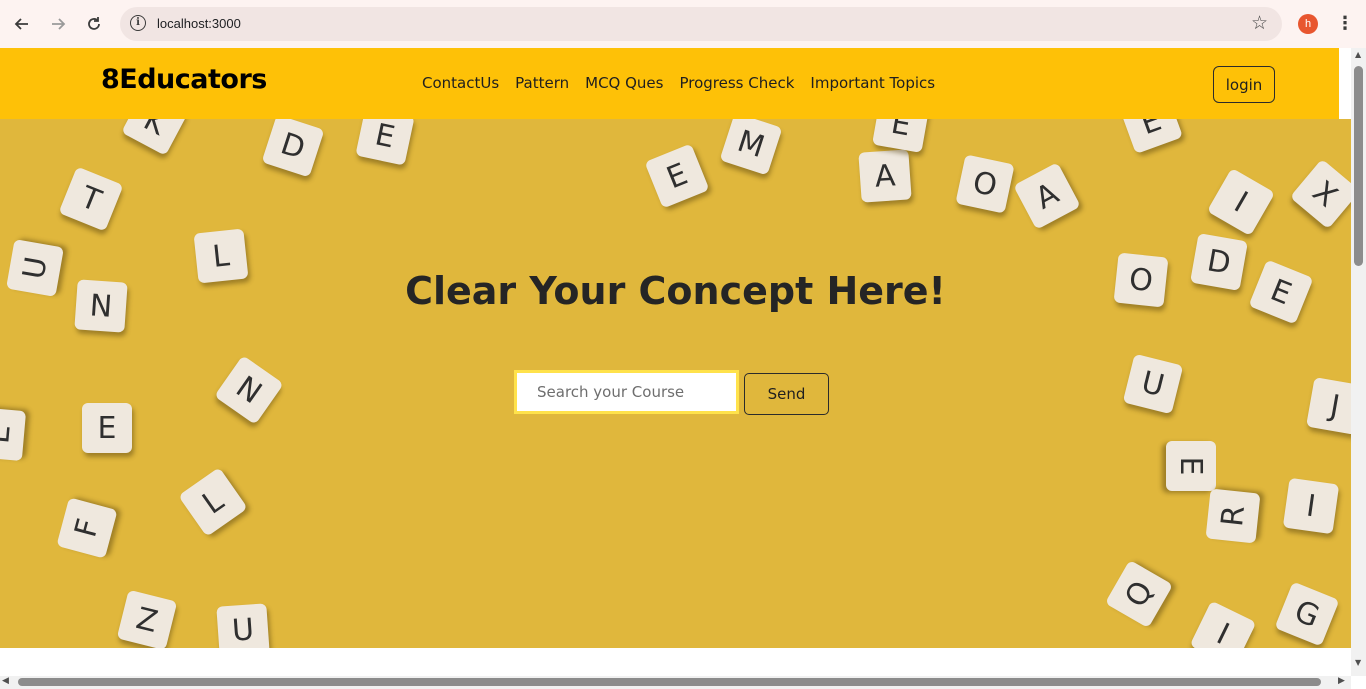 Image resolution: width=1366 pixels, height=689 pixels. What do you see at coordinates (985, 184) in the screenshot?
I see `letter-tile: O` at bounding box center [985, 184].